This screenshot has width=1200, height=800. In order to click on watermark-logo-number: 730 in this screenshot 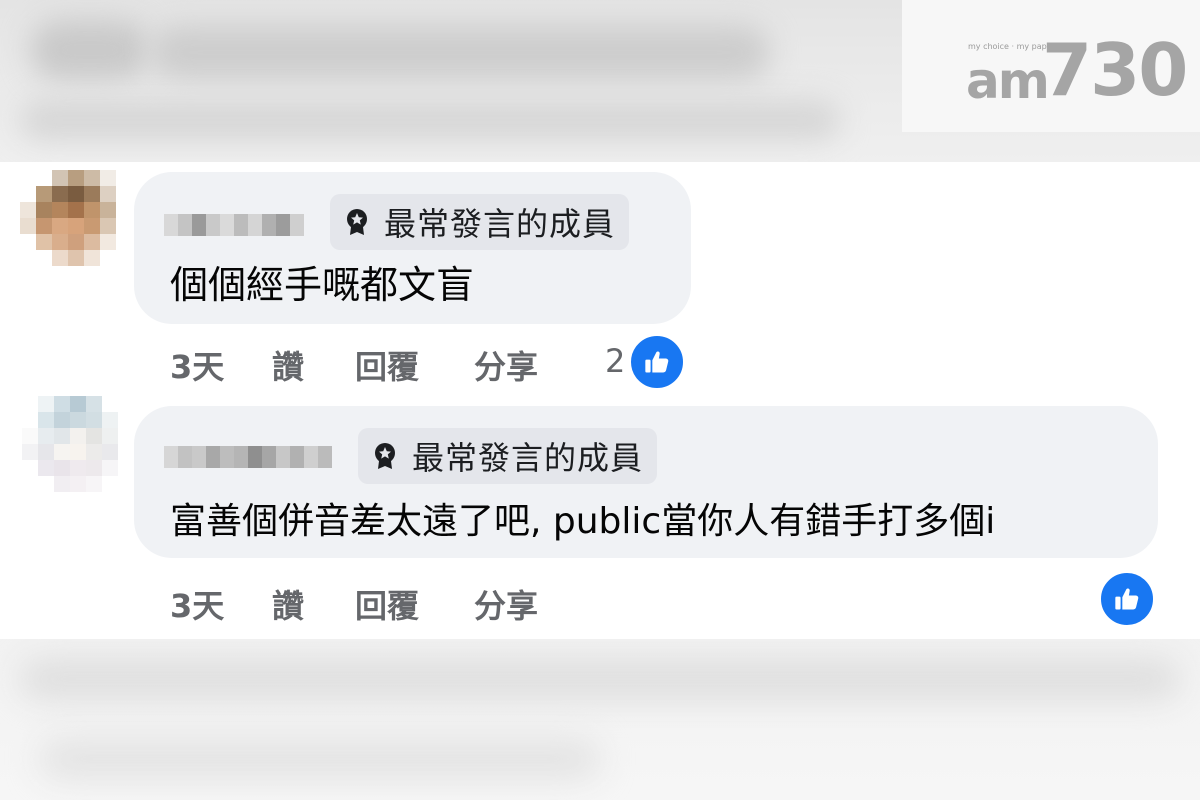, I will do `click(1115, 70)`.